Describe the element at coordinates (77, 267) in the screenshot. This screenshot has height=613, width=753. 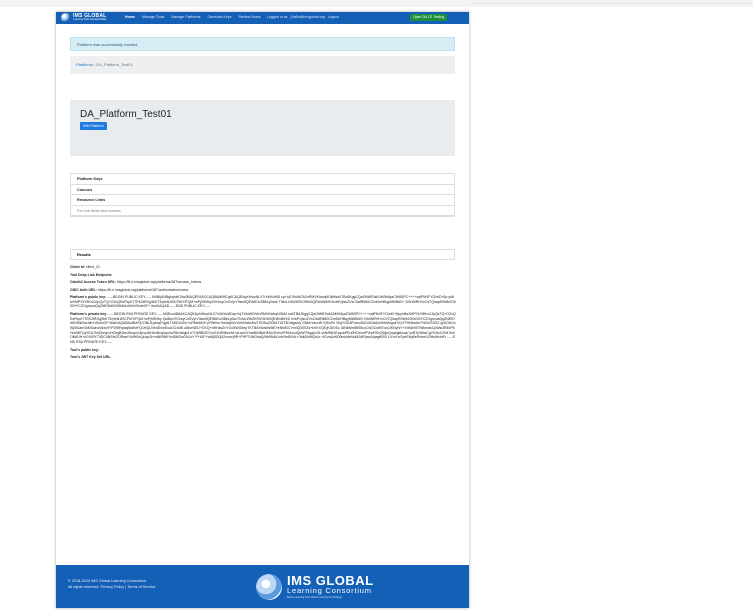
I see `client-id-label: Client Id:` at that location.